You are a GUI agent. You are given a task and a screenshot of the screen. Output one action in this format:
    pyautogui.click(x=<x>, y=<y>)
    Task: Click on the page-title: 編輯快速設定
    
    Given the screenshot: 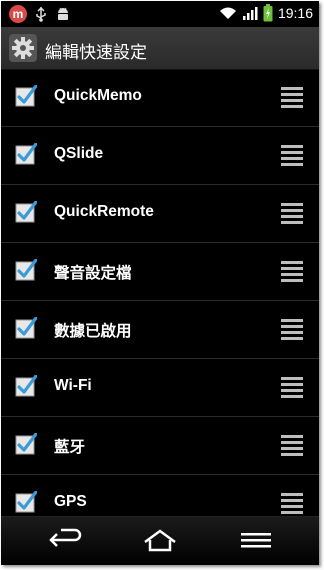 What is the action you would take?
    pyautogui.click(x=96, y=52)
    